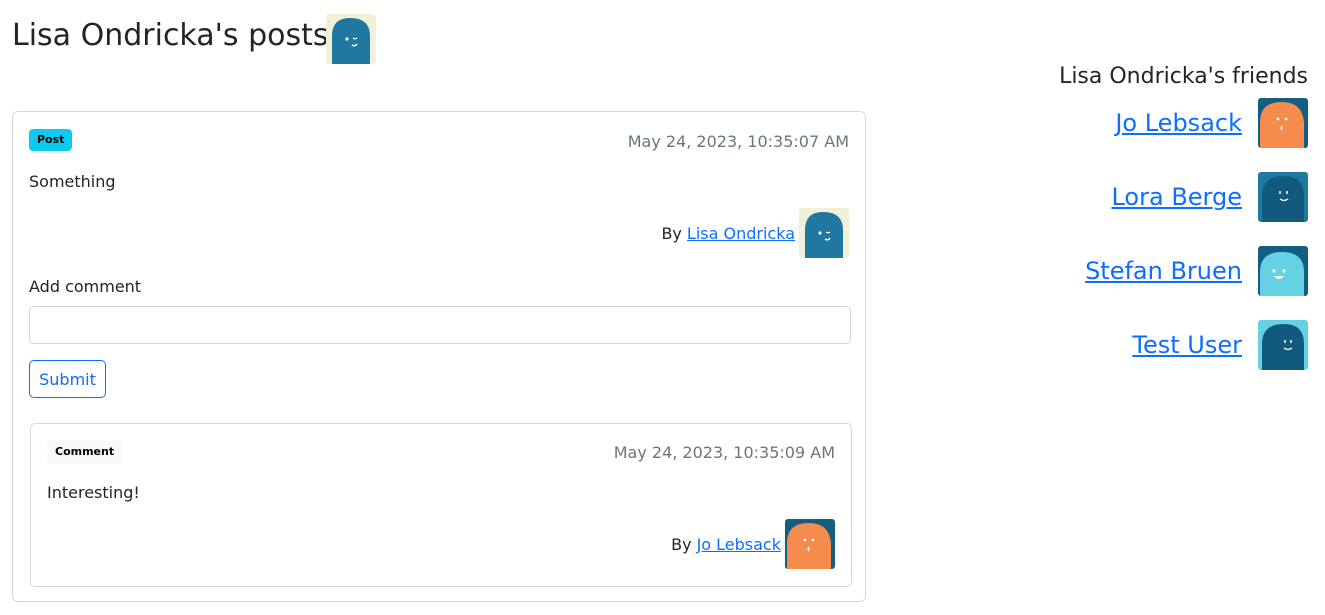 The height and width of the screenshot is (615, 1325). Describe the element at coordinates (72, 181) in the screenshot. I see `post-text: Something` at that location.